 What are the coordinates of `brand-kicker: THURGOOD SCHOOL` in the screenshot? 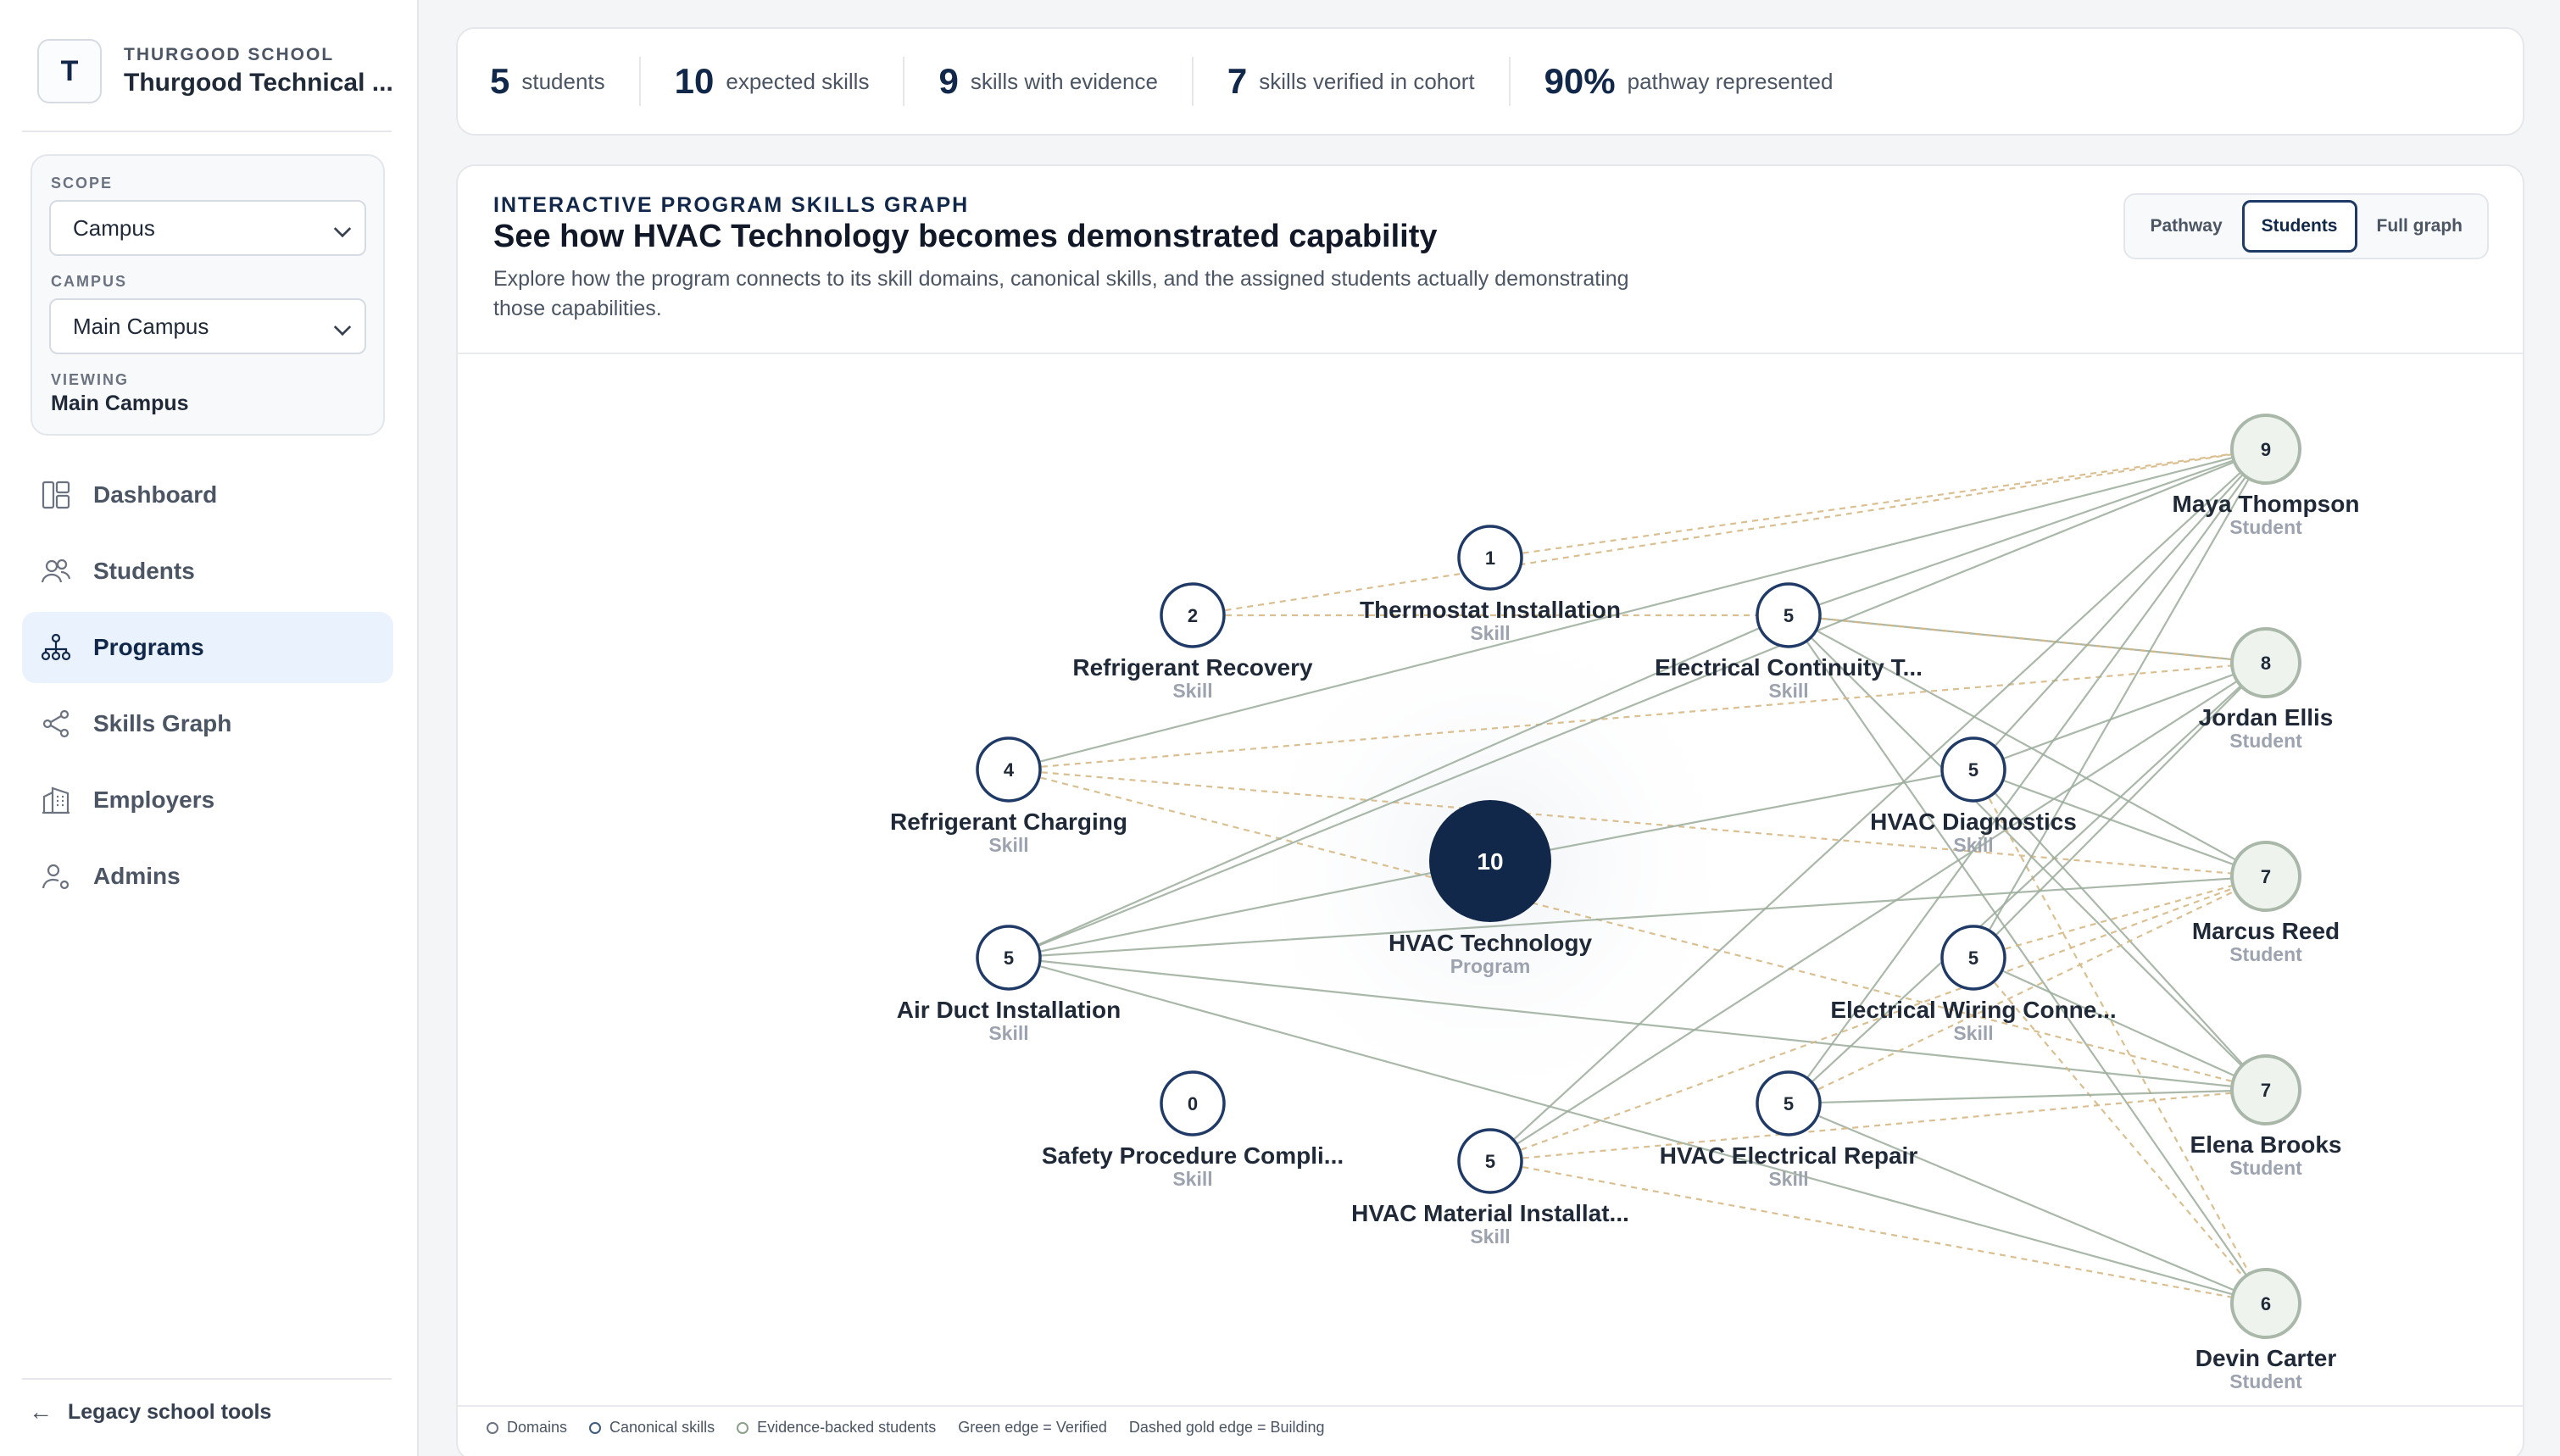 It's located at (229, 54).